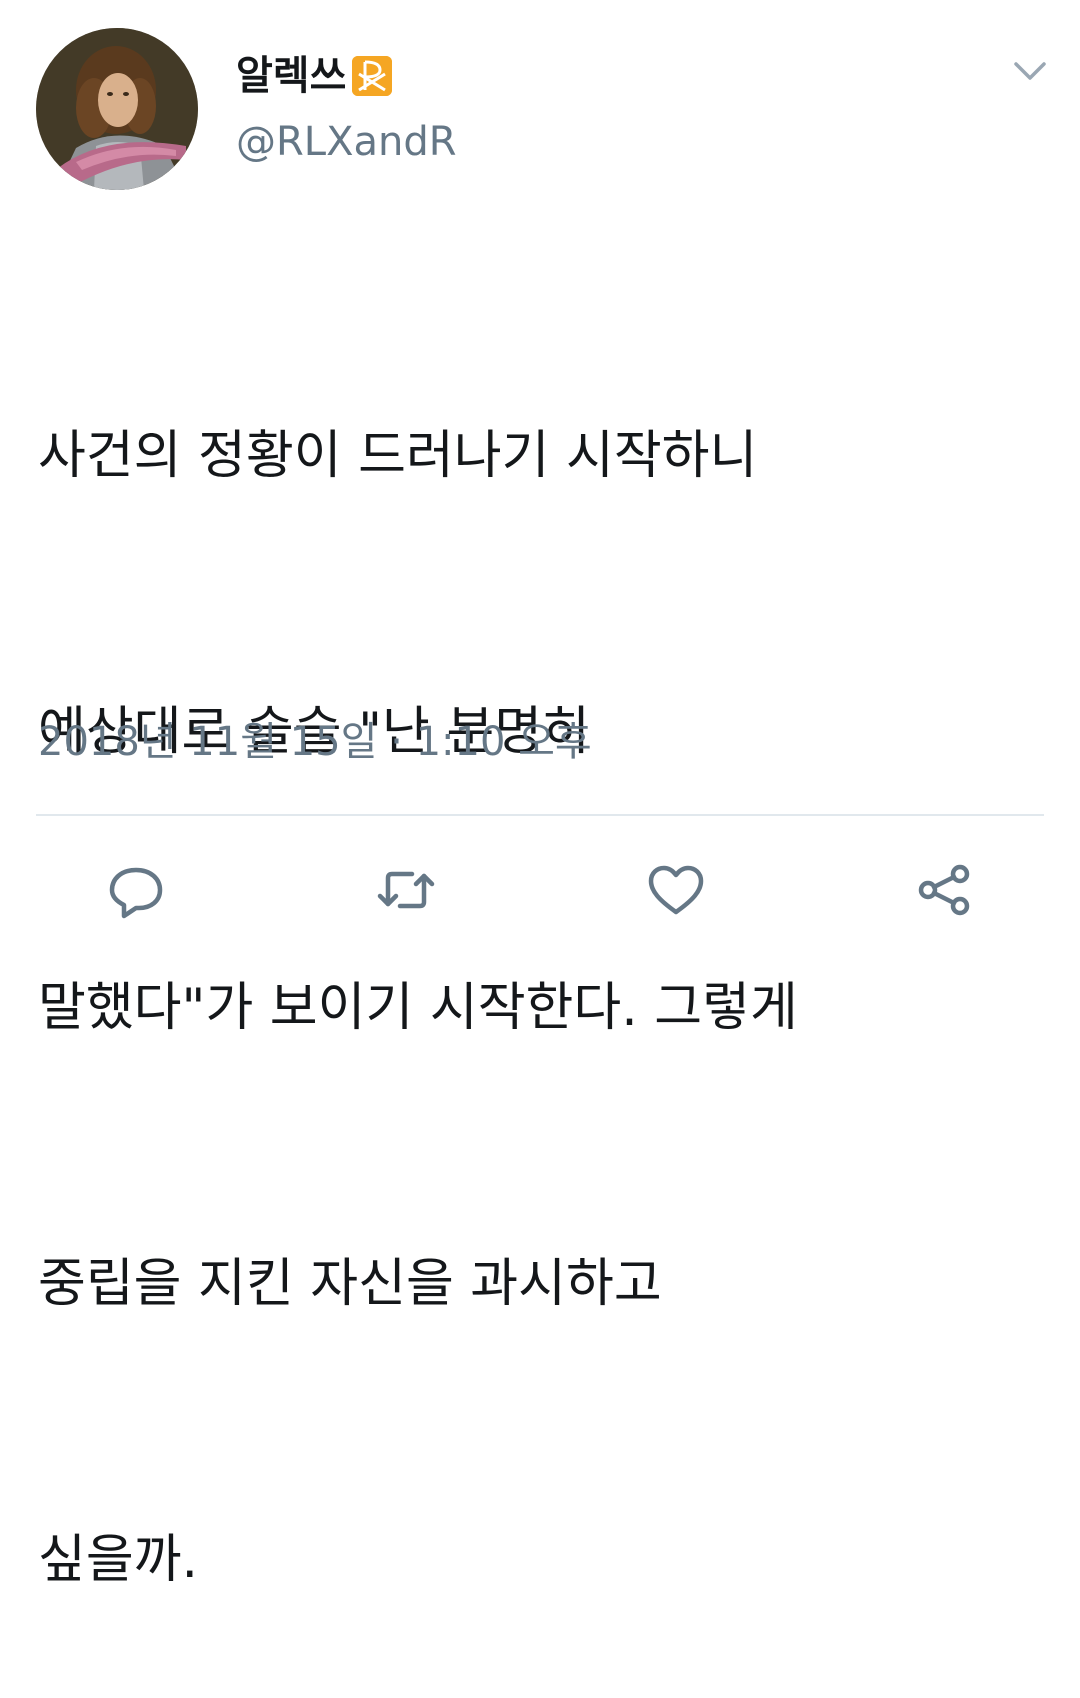 This screenshot has width=1080, height=1698. I want to click on retweet-button, so click(406, 890).